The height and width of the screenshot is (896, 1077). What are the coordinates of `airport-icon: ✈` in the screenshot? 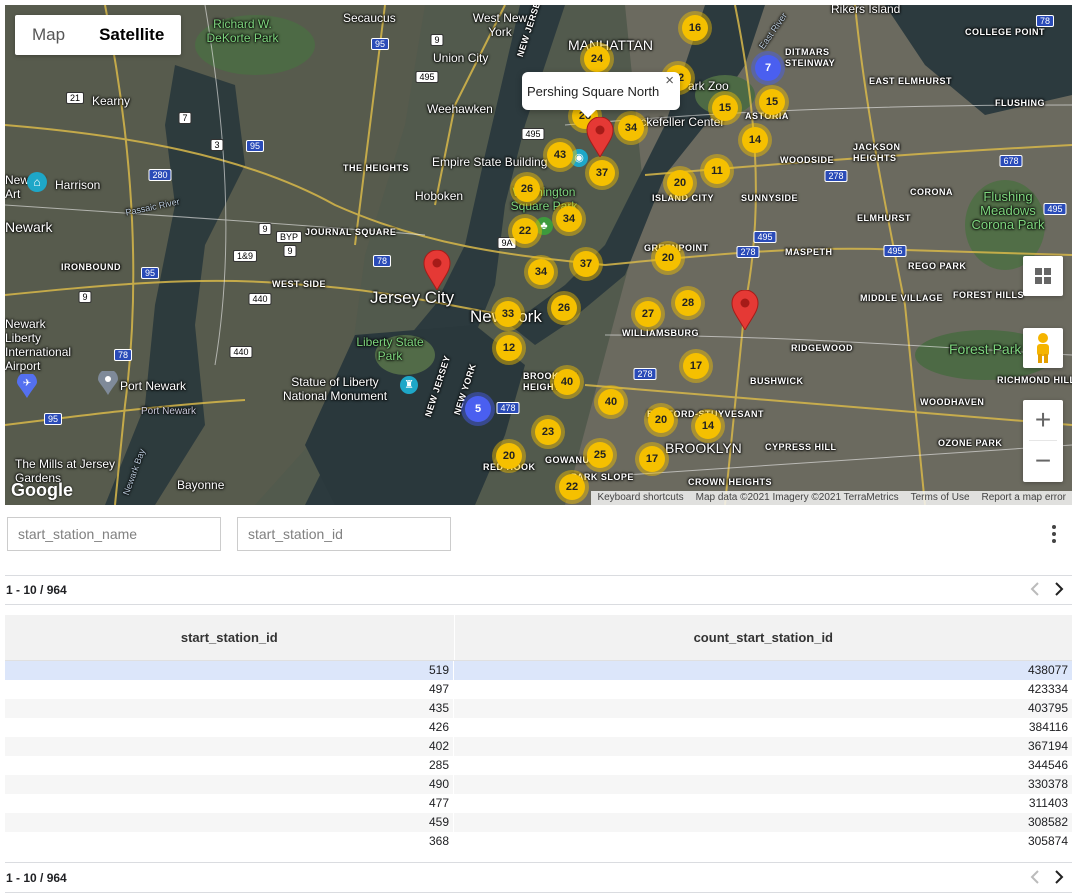 It's located at (27, 385).